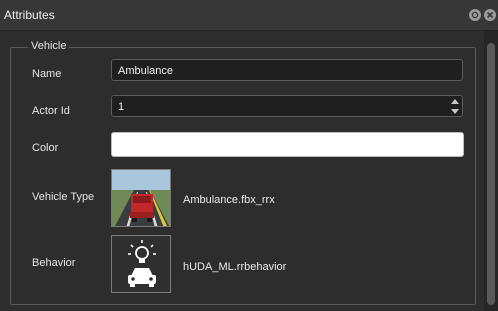 Image resolution: width=498 pixels, height=311 pixels. What do you see at coordinates (491, 174) in the screenshot?
I see `scrollbar-thumb` at bounding box center [491, 174].